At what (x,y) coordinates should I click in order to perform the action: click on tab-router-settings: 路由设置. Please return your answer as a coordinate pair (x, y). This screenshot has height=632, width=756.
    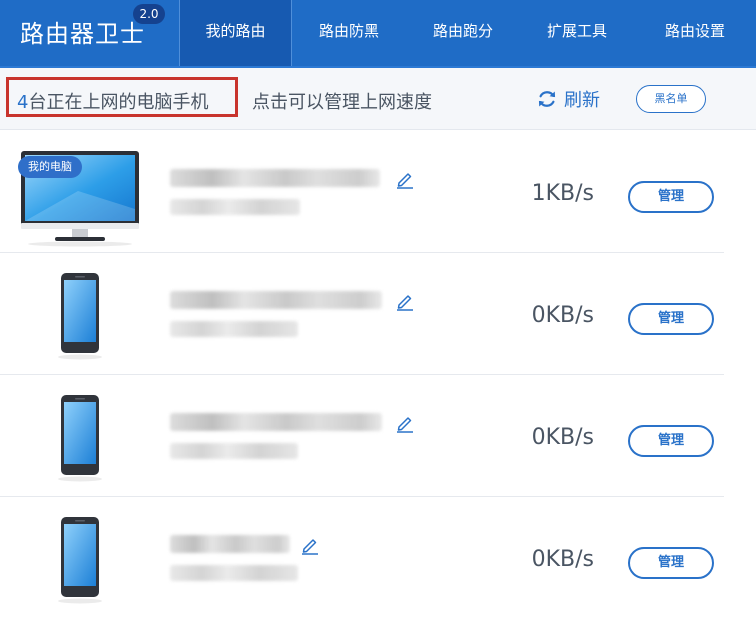
    Looking at the image, I should click on (695, 33).